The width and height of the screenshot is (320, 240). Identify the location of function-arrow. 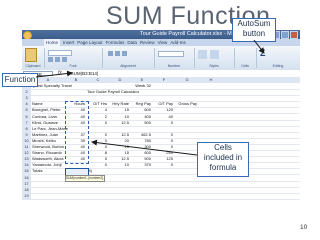
(54, 74).